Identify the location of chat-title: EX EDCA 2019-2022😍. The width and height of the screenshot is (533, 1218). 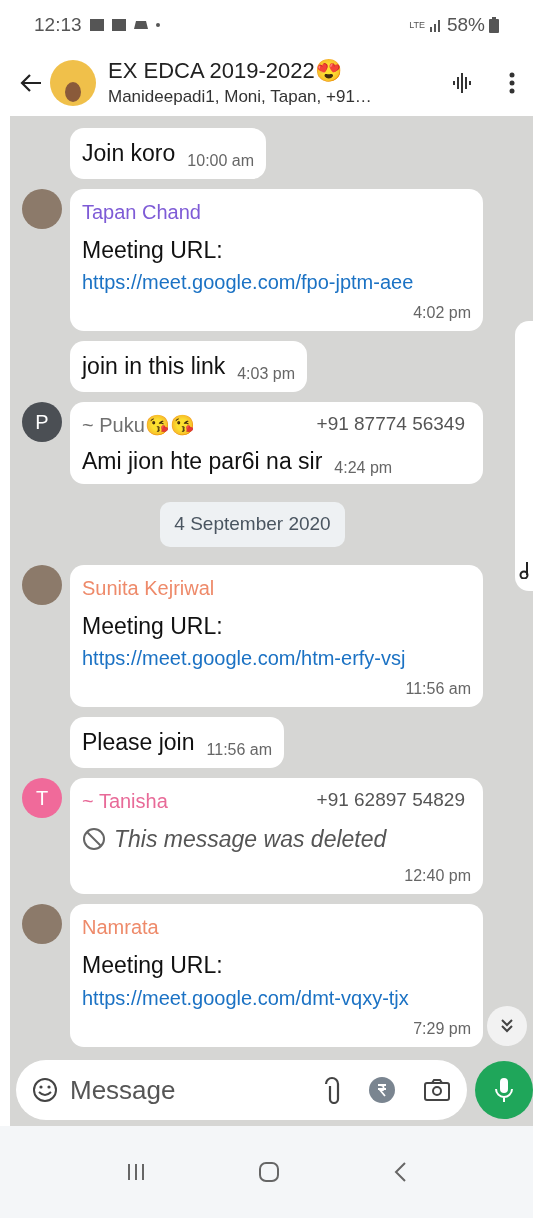
(275, 70).